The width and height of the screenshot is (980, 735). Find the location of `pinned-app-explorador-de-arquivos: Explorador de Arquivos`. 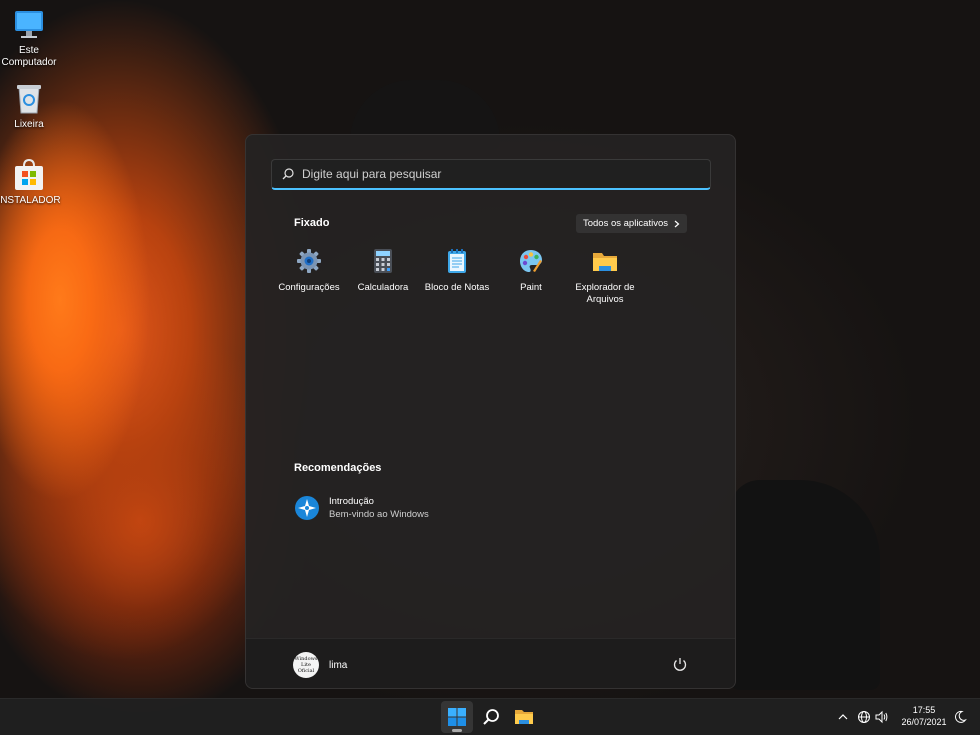

pinned-app-explorador-de-arquivos: Explorador de Arquivos is located at coordinates (605, 277).